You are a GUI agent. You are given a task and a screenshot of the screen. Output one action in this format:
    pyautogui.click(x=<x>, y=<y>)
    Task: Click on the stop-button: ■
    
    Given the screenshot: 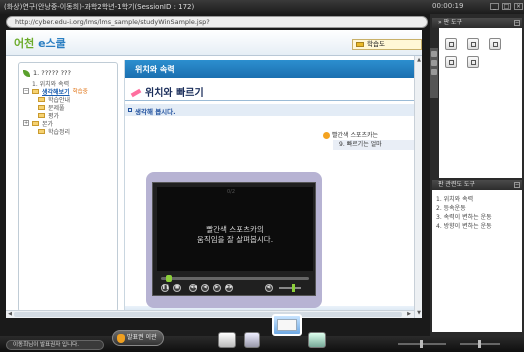 What is the action you would take?
    pyautogui.click(x=177, y=288)
    